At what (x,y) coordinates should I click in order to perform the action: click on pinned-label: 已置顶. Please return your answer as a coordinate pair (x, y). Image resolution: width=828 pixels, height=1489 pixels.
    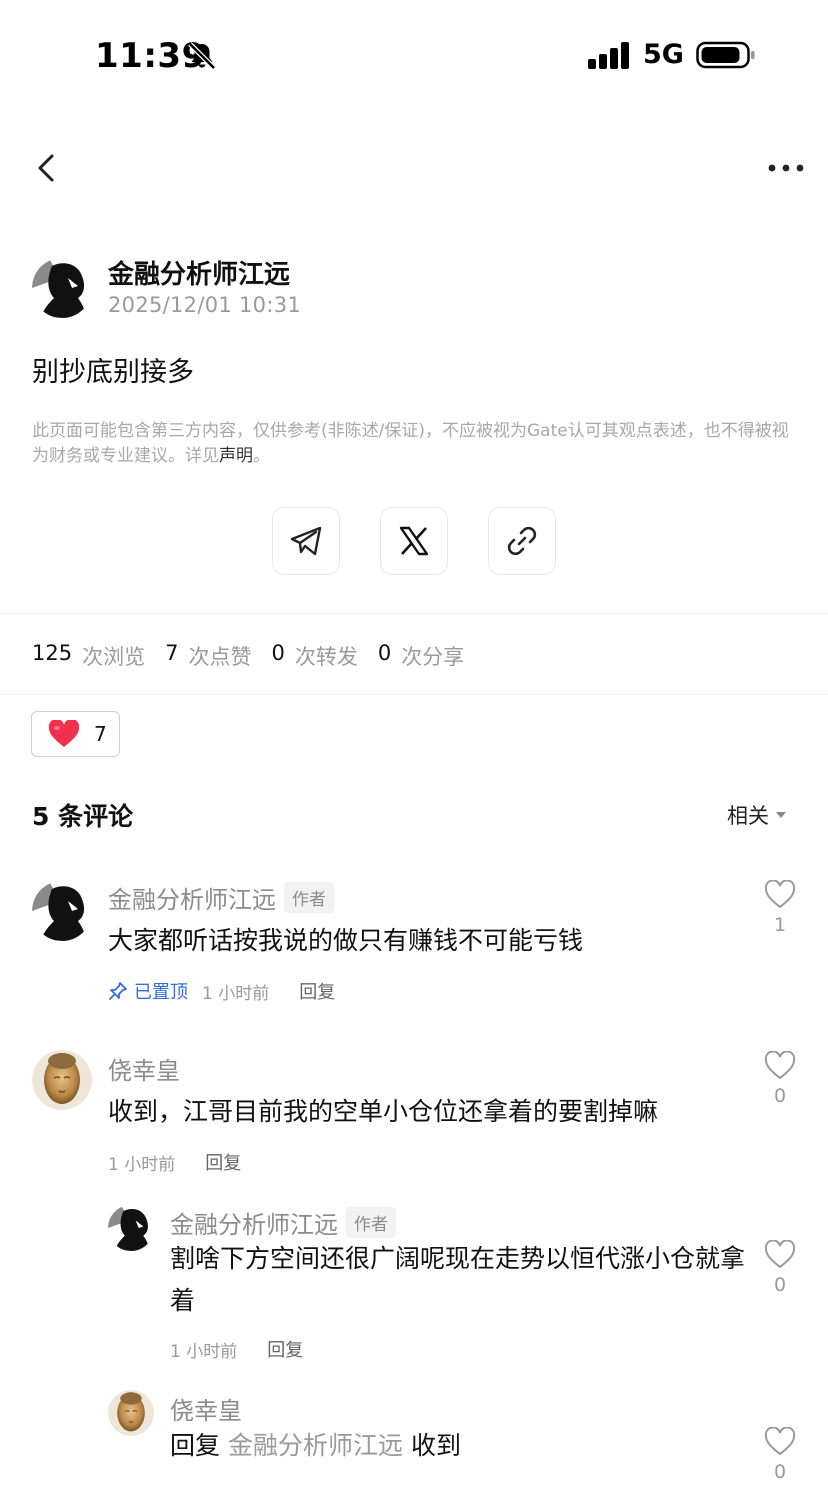
    Looking at the image, I should click on (148, 991).